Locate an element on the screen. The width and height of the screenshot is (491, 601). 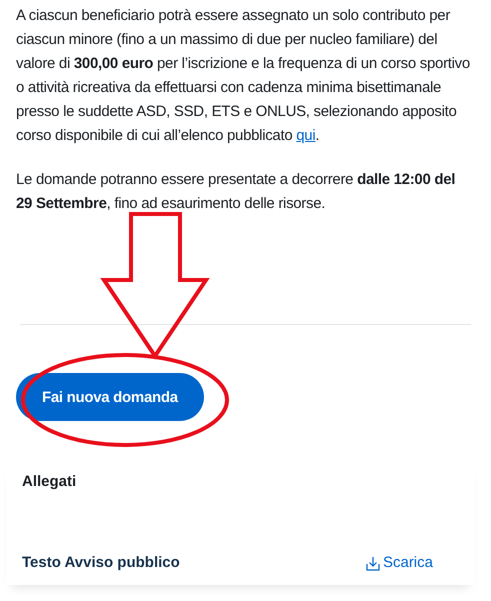
download-icon is located at coordinates (373, 563).